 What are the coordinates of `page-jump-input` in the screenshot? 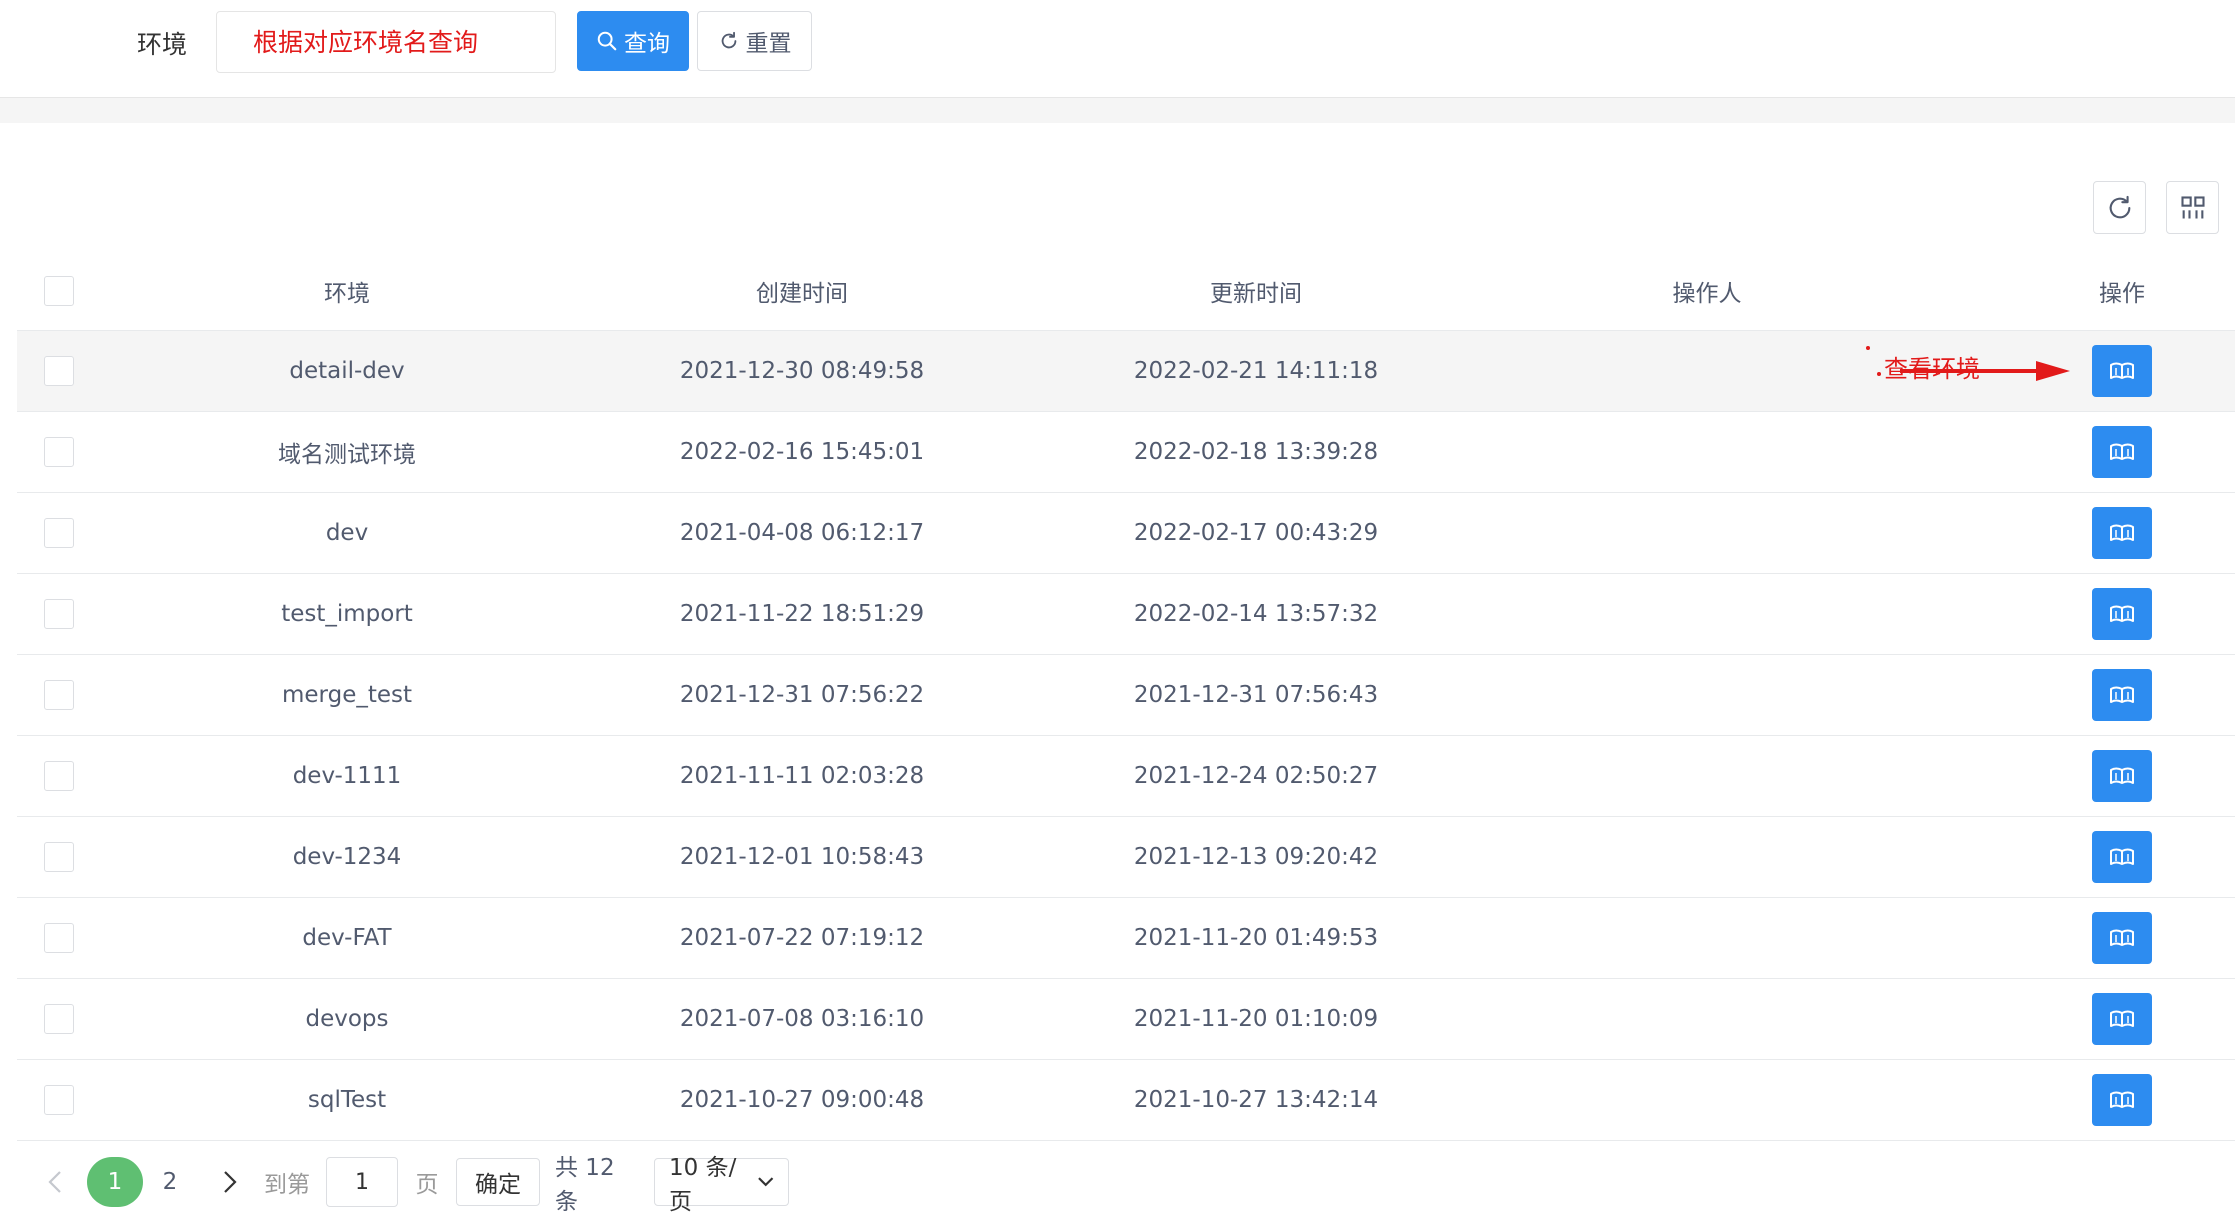 It's located at (362, 1182).